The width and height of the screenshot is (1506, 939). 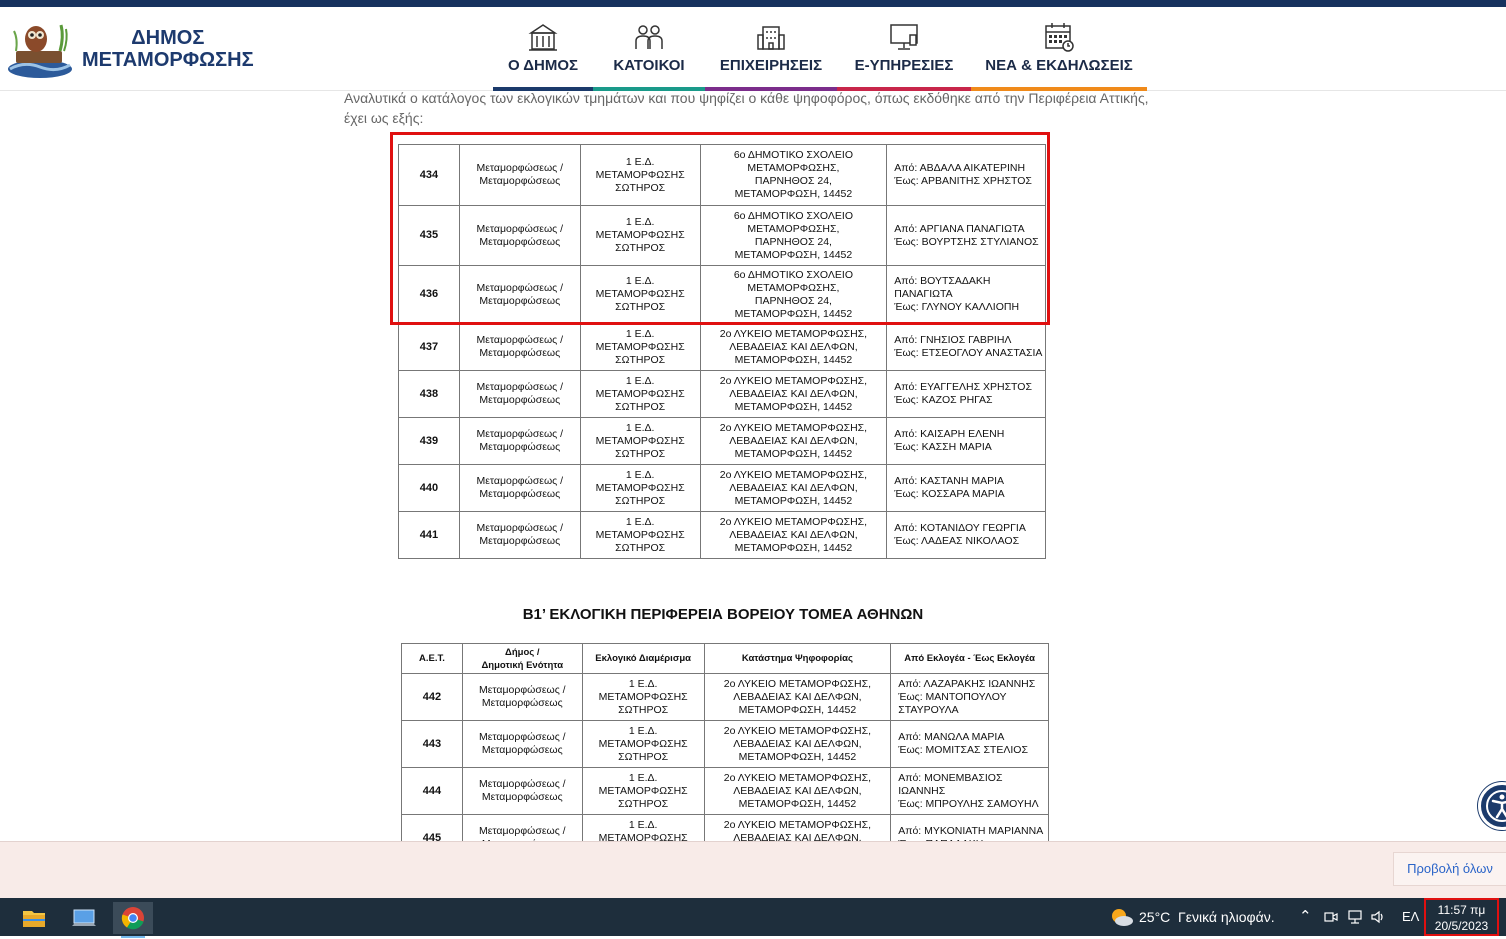 What do you see at coordinates (922, 790) in the screenshot?
I see `cell-line: ΙΩΑΝΝΗΣ` at bounding box center [922, 790].